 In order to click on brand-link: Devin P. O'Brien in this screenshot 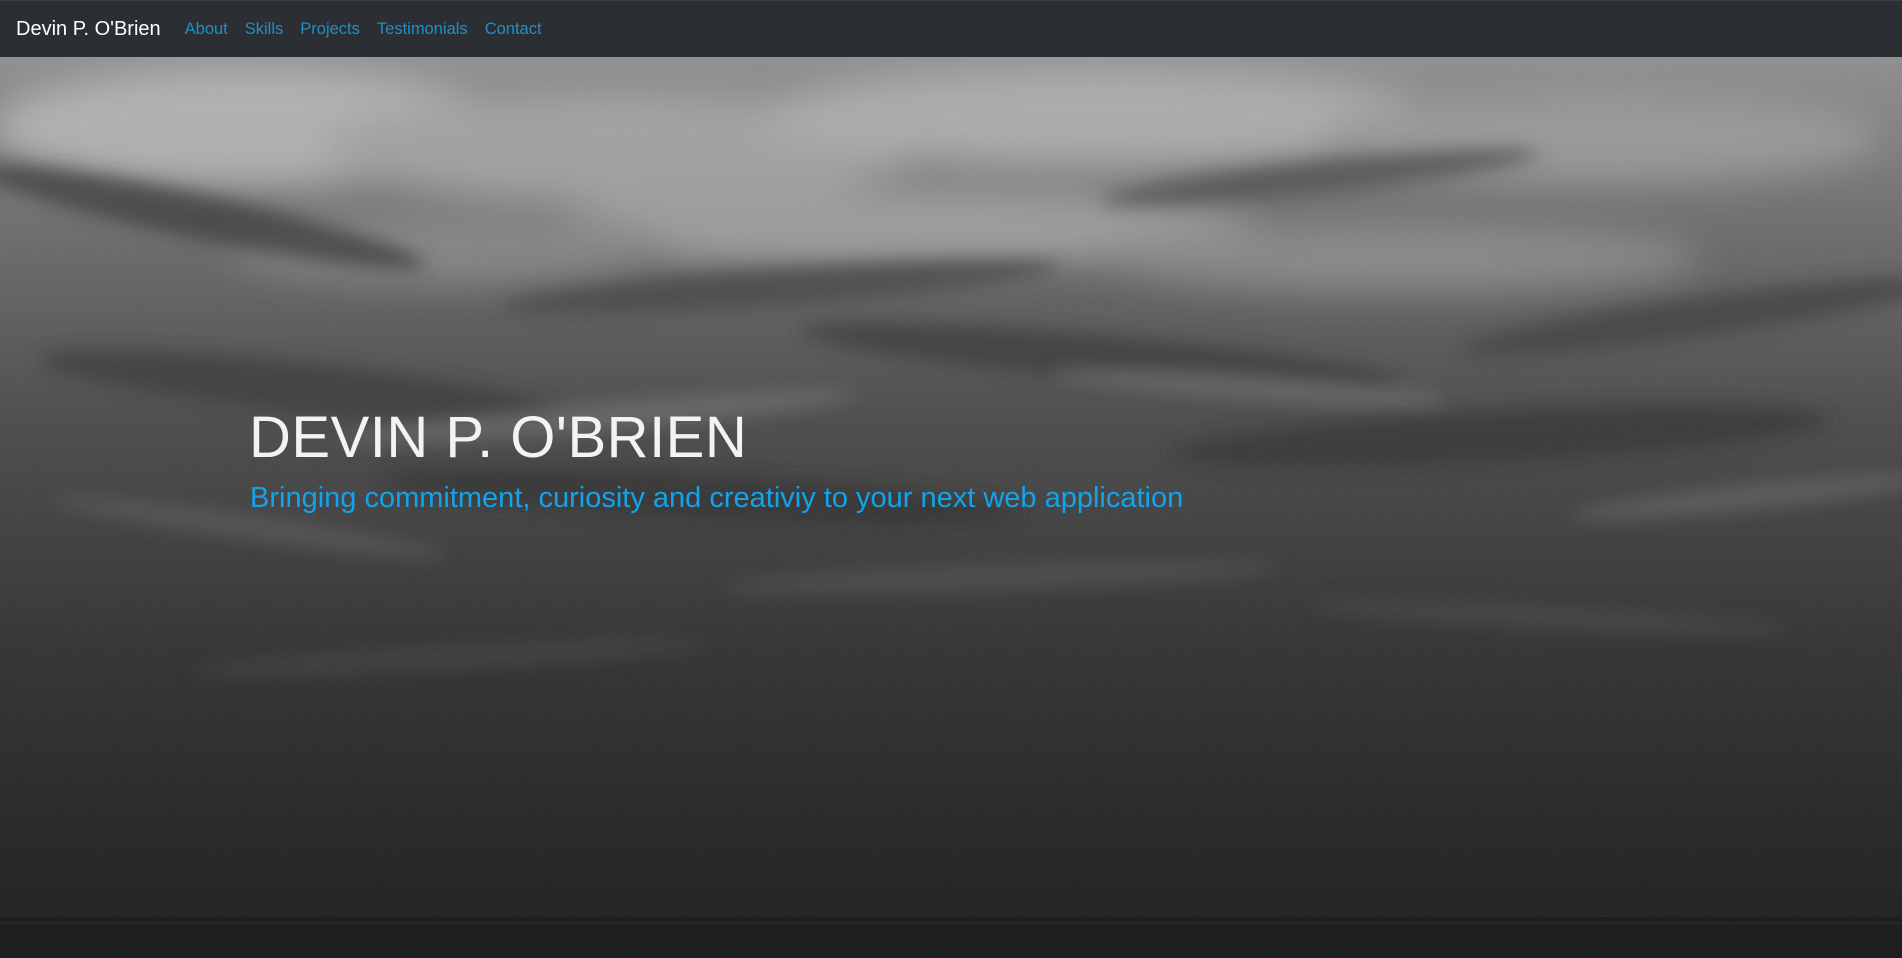, I will do `click(88, 29)`.